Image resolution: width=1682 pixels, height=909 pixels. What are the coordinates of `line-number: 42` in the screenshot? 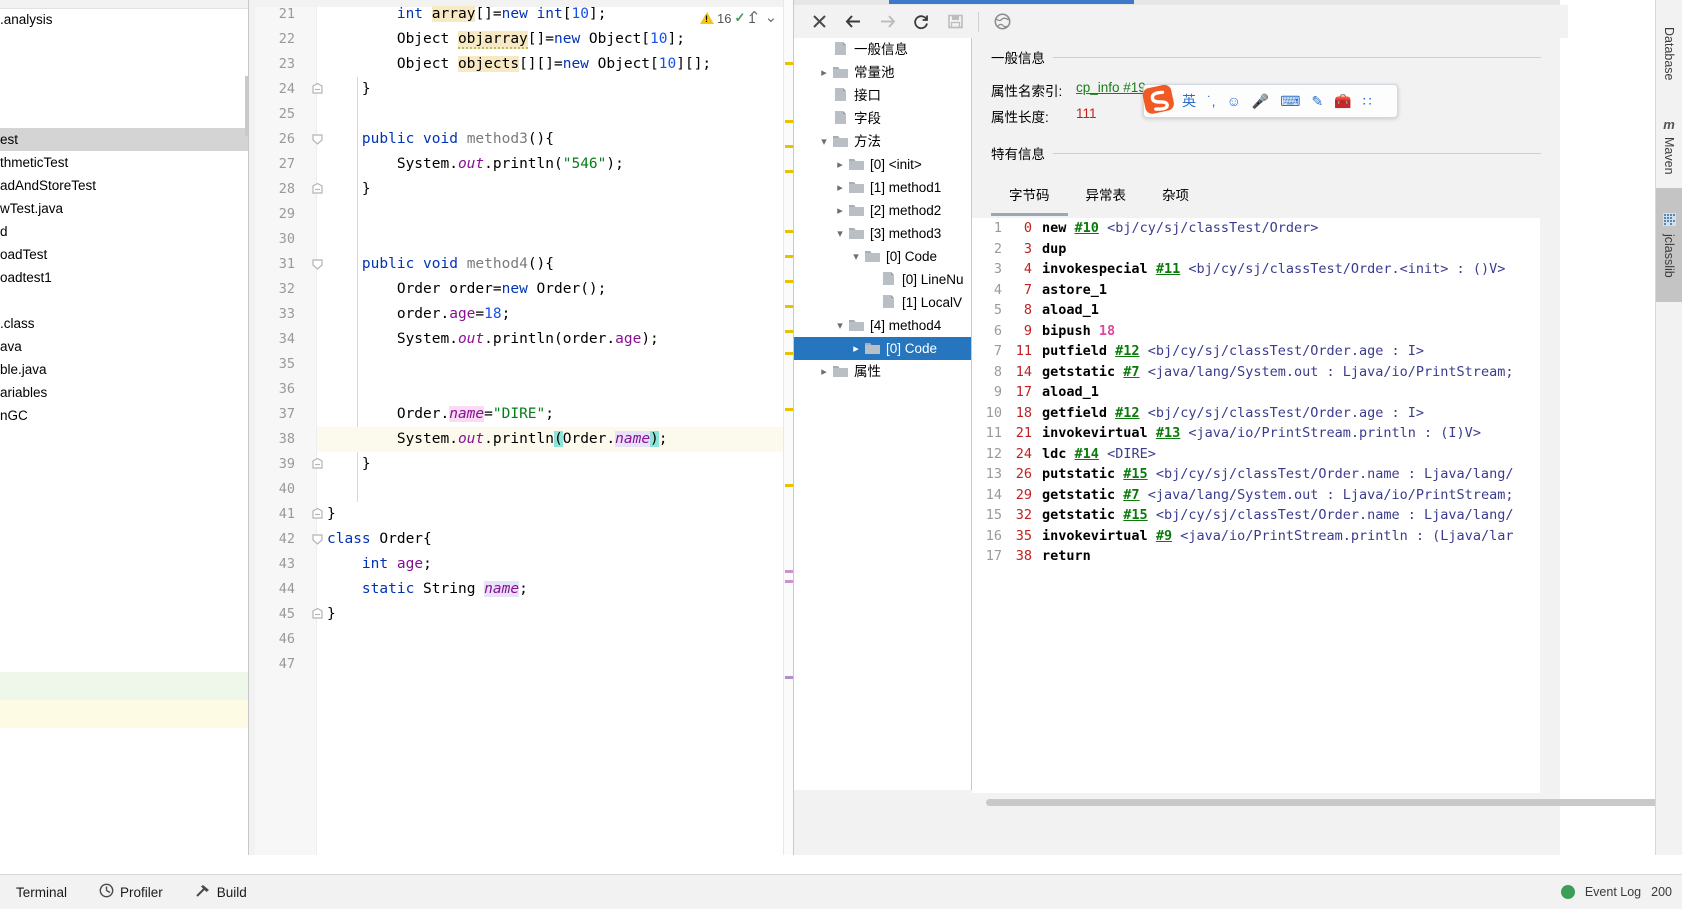 It's located at (272, 539).